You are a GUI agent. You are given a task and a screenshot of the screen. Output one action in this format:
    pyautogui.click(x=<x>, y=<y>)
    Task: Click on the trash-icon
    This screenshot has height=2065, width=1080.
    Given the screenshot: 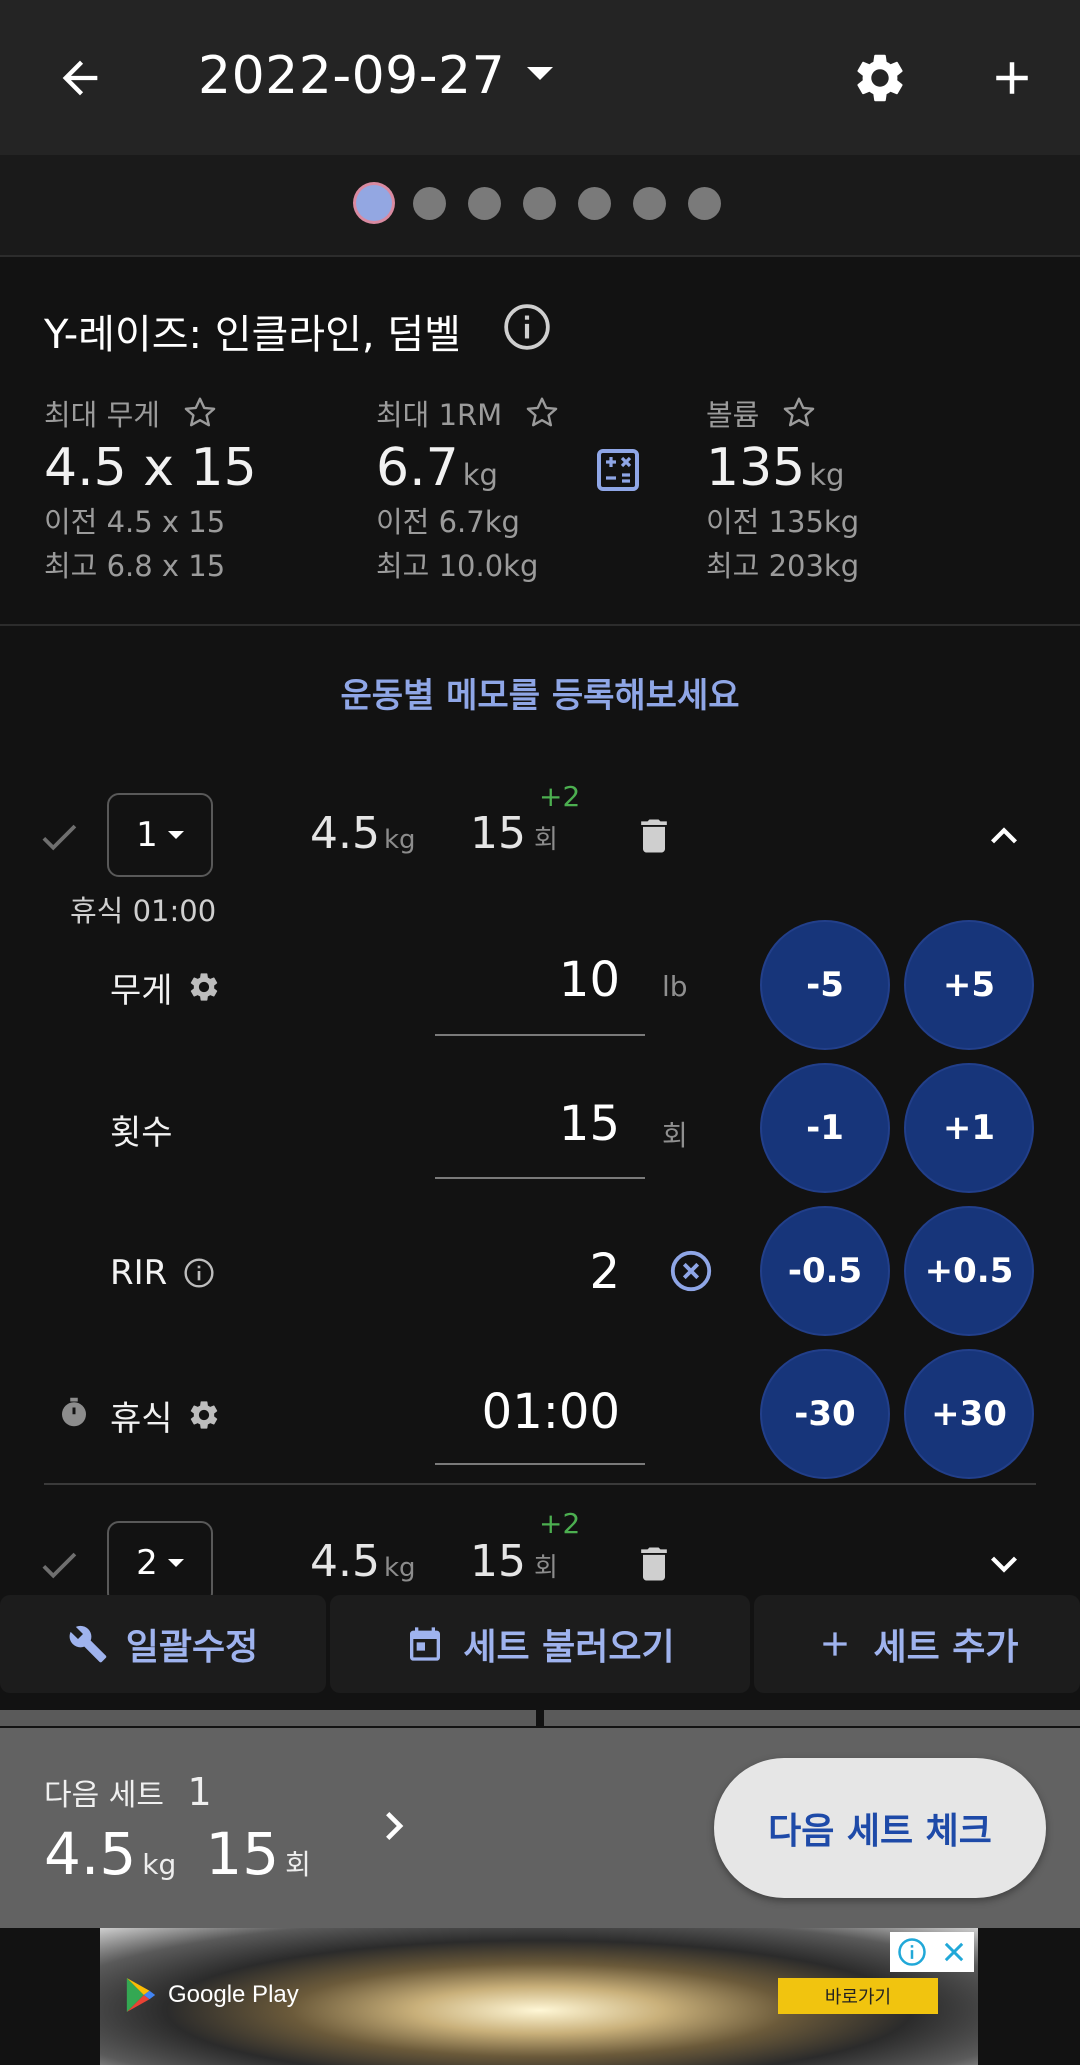 What is the action you would take?
    pyautogui.click(x=654, y=1564)
    